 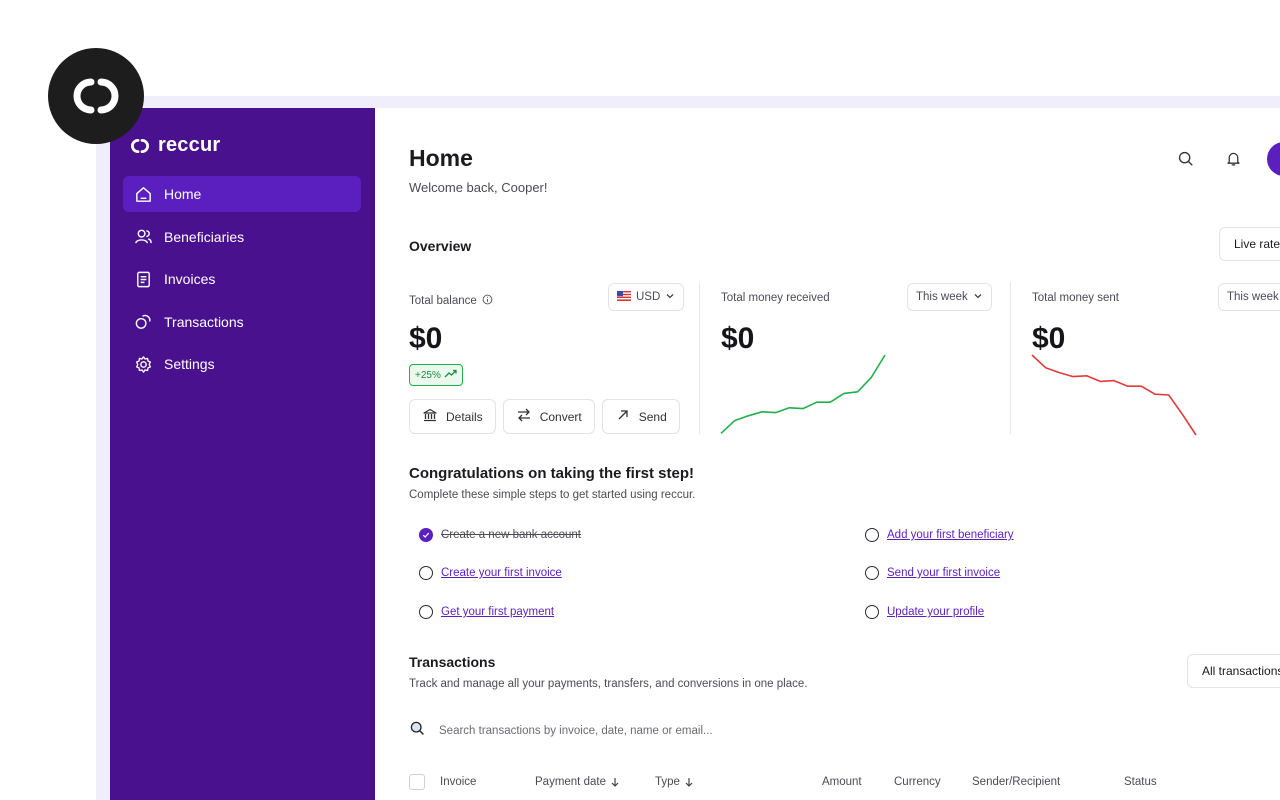 I want to click on transactions-title: Transactions, so click(x=452, y=662).